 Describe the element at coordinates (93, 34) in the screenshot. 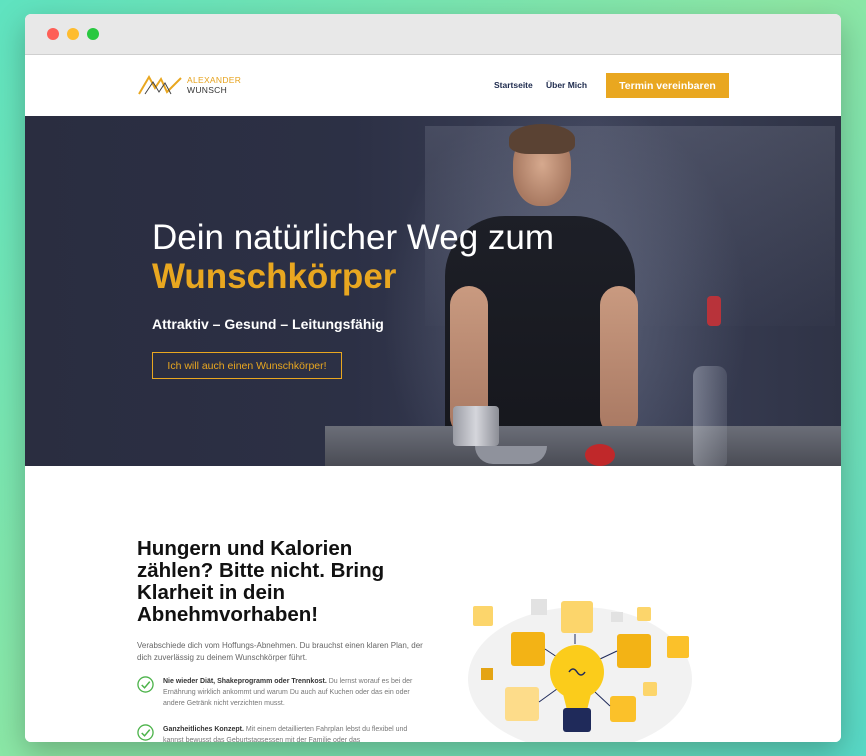

I see `maximize-window-button` at that location.